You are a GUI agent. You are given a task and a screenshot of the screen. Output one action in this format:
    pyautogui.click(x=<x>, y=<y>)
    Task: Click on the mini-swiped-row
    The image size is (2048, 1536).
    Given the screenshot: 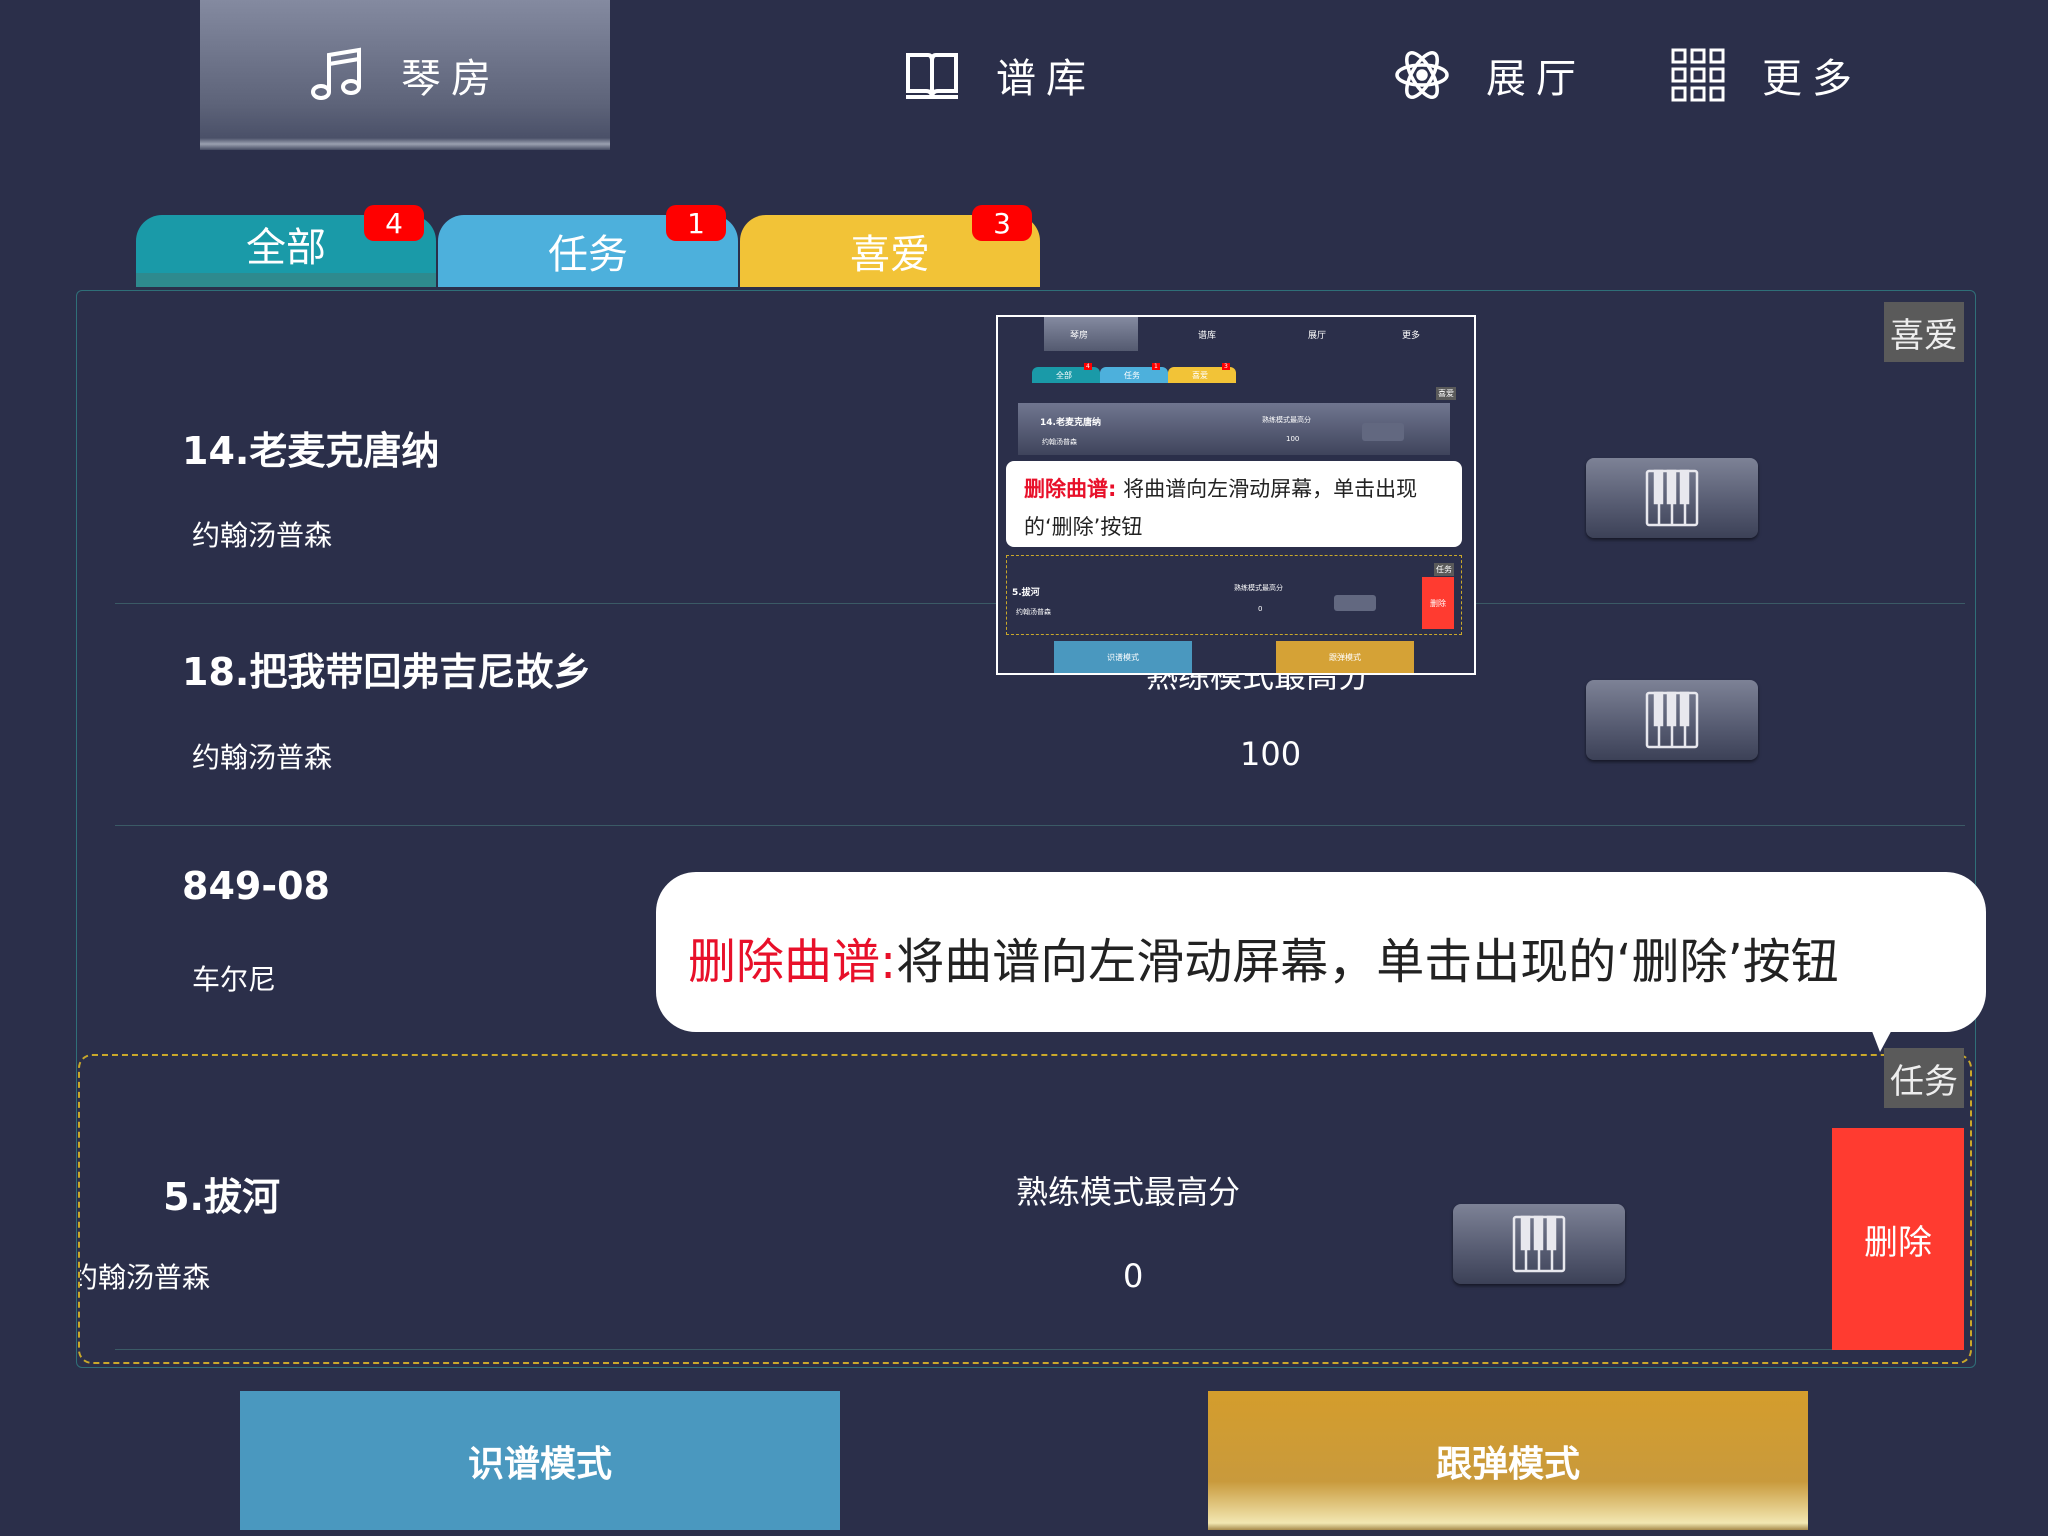 What is the action you would take?
    pyautogui.click(x=1234, y=595)
    